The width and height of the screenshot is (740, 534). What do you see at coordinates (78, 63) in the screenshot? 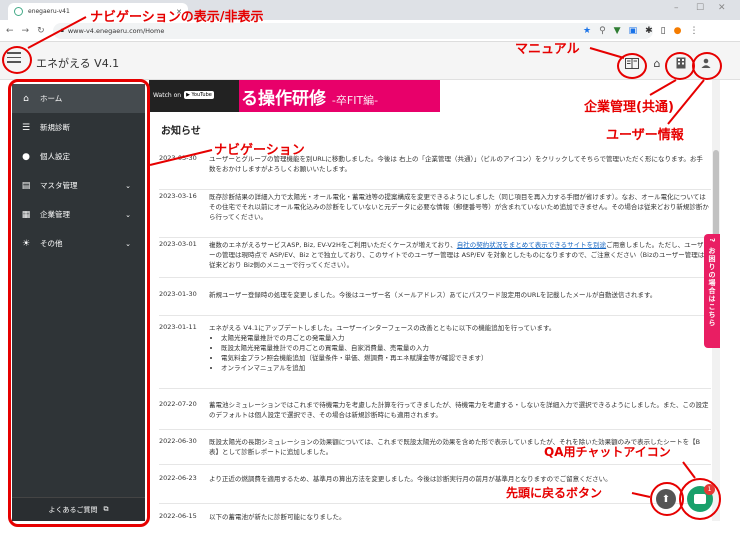
I see `app-title: エネがえる V4.1` at bounding box center [78, 63].